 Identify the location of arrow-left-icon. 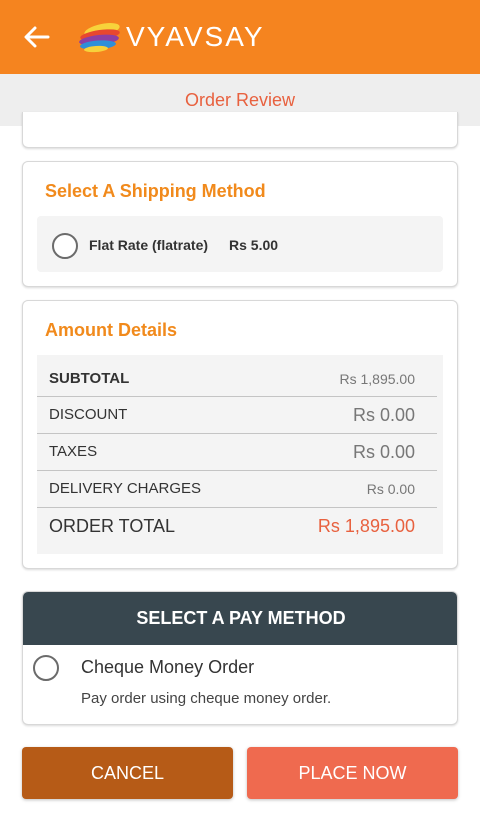
(37, 37).